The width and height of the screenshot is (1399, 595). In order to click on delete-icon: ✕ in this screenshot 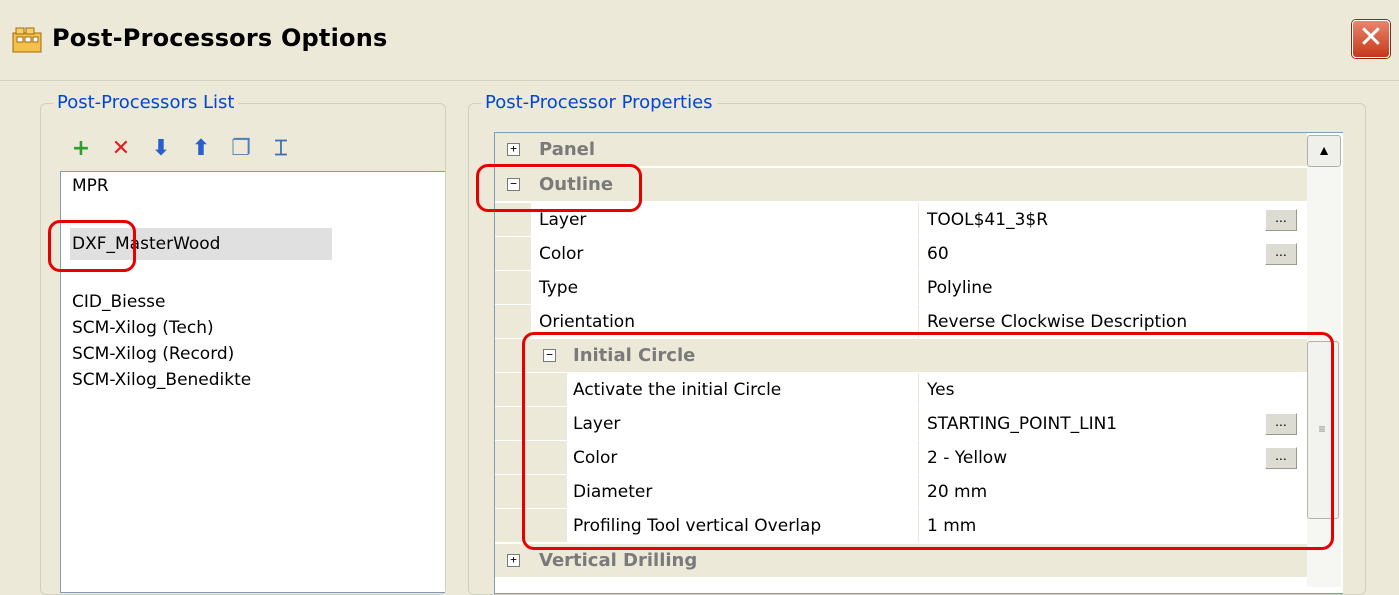, I will do `click(121, 149)`.